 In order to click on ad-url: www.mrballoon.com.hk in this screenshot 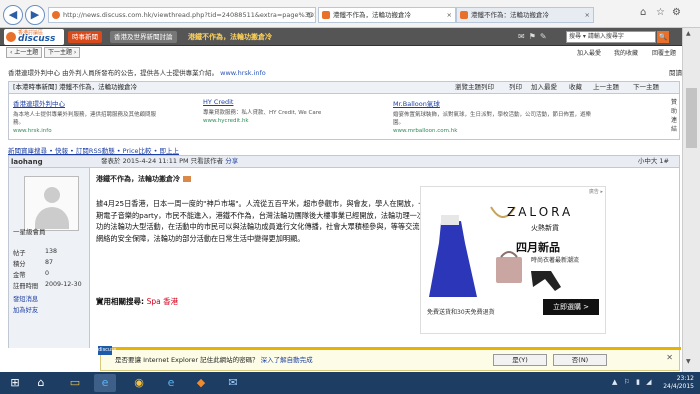, I will do `click(493, 131)`.